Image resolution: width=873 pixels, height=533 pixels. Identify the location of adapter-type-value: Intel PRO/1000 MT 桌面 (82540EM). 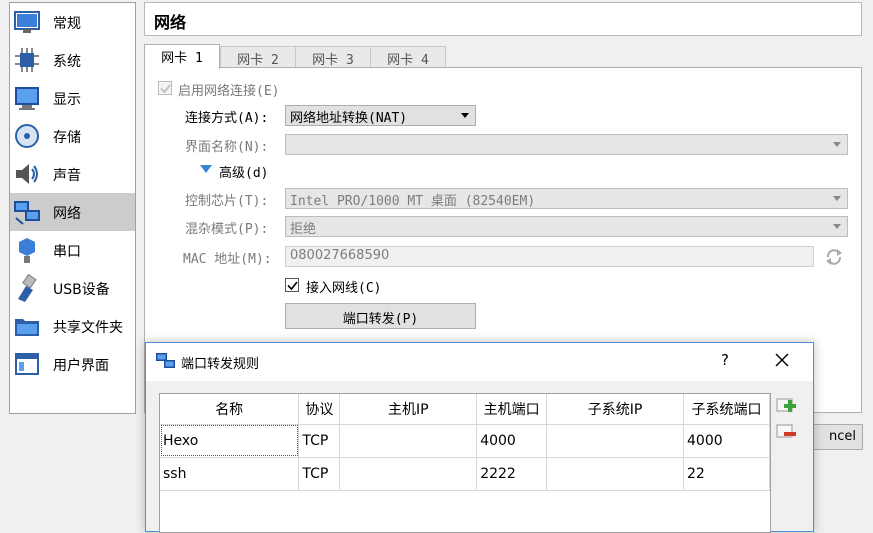
(413, 201).